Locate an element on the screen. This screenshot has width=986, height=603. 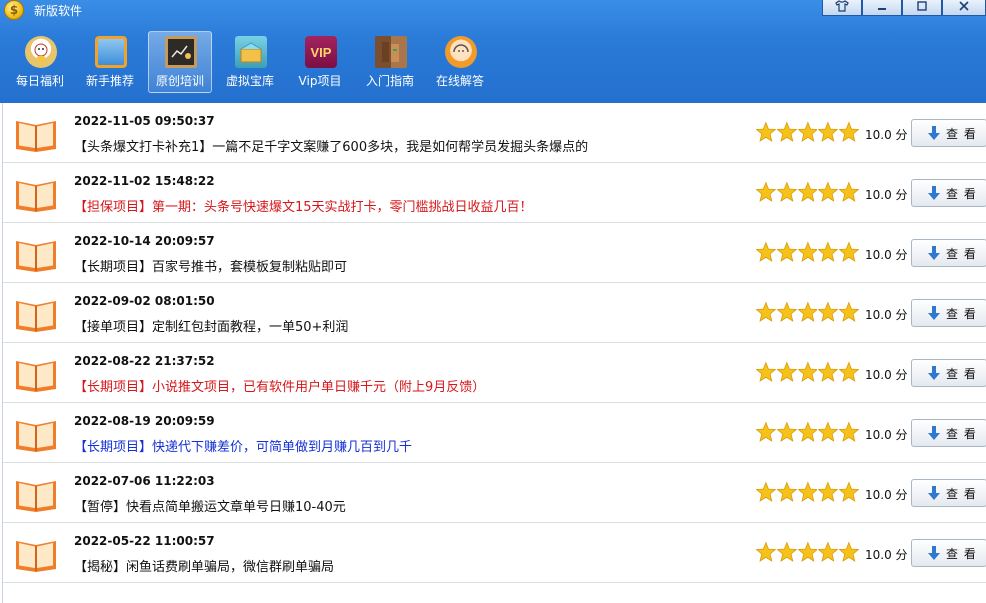
tool-virtual-treasury: 虚拟宝库 is located at coordinates (250, 62).